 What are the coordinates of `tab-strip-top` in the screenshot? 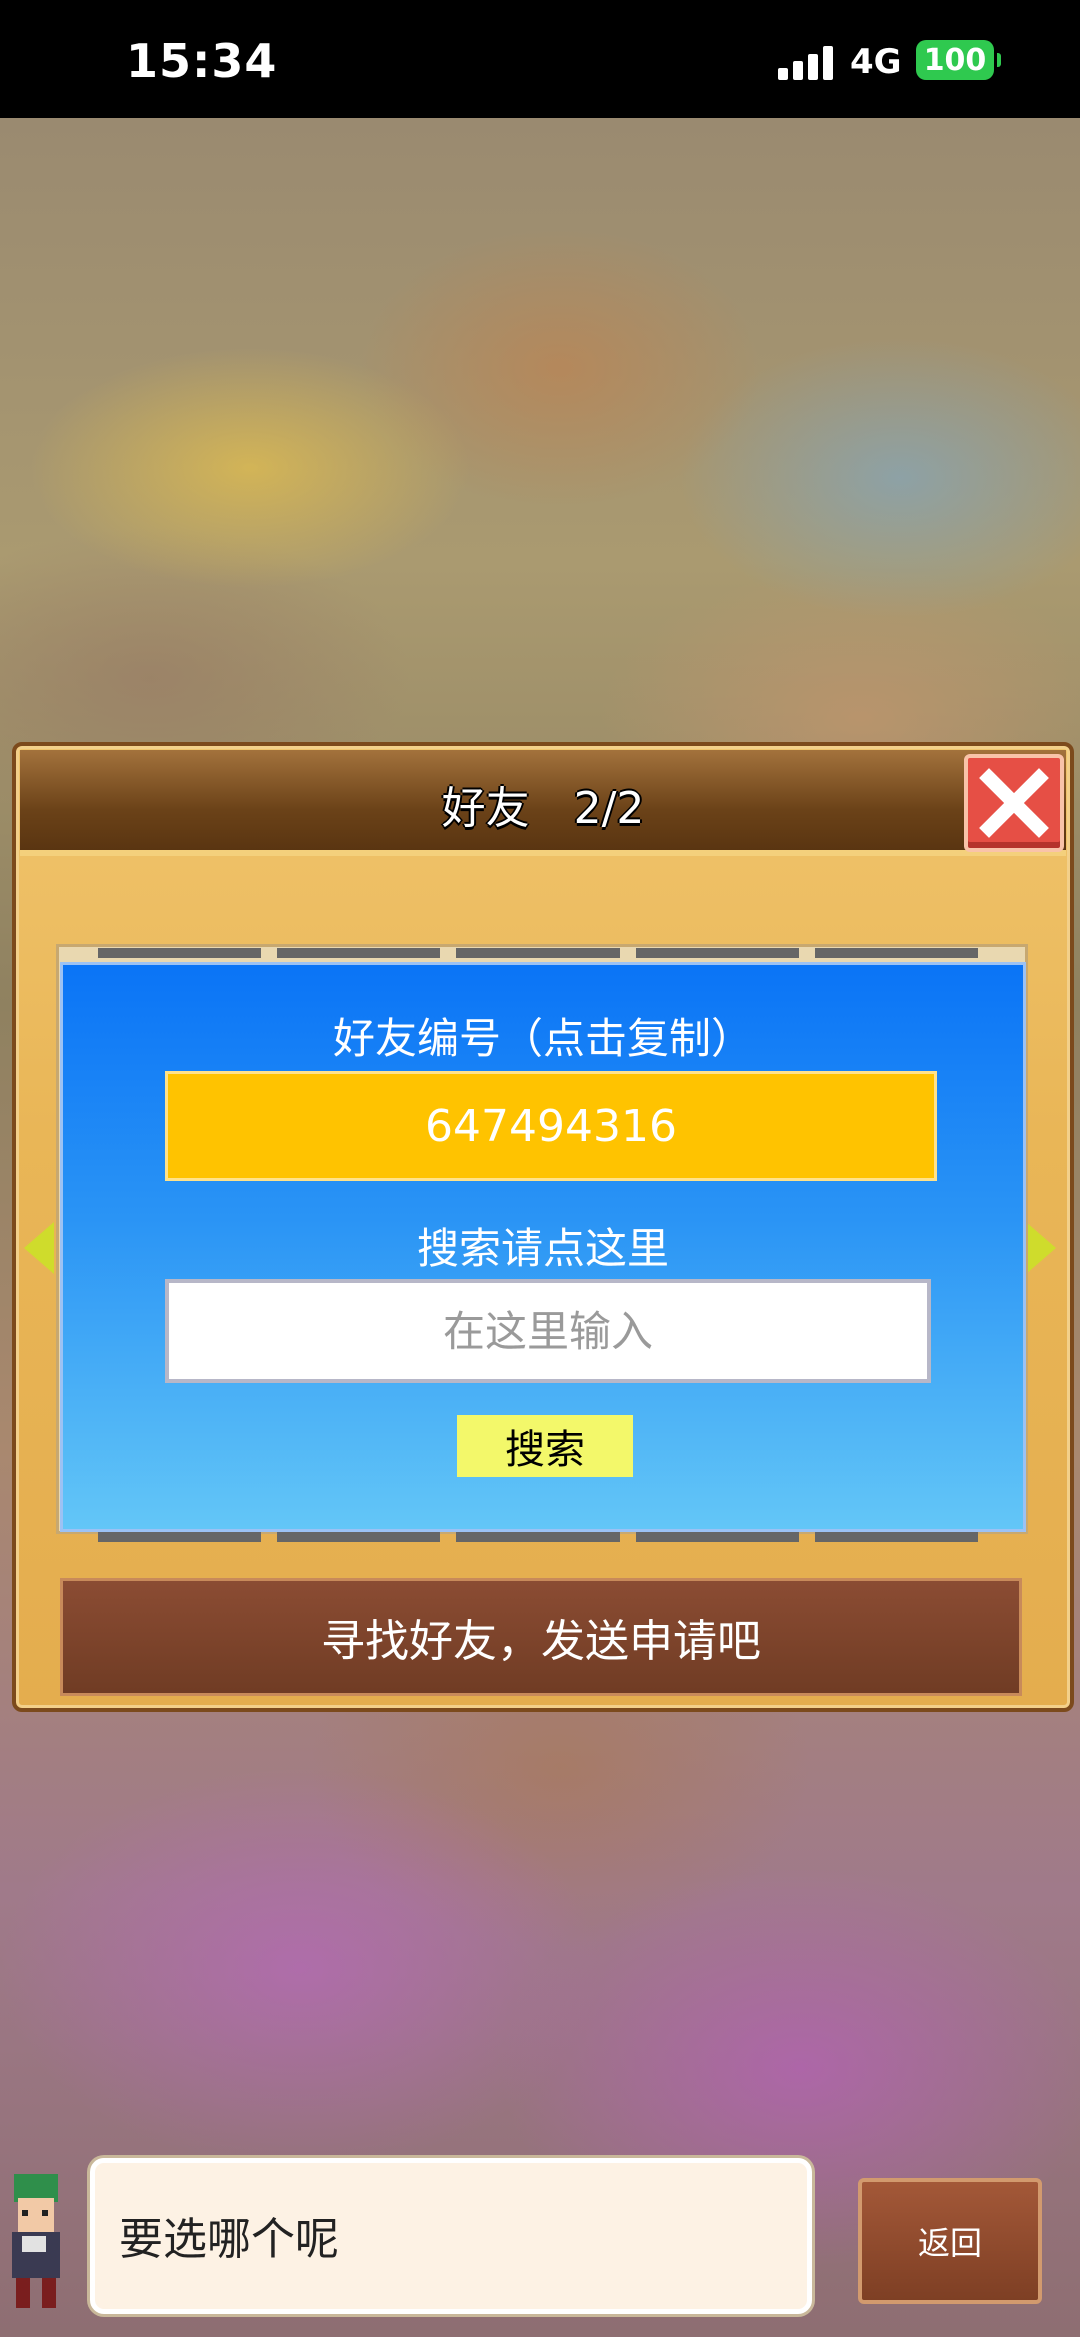 It's located at (538, 953).